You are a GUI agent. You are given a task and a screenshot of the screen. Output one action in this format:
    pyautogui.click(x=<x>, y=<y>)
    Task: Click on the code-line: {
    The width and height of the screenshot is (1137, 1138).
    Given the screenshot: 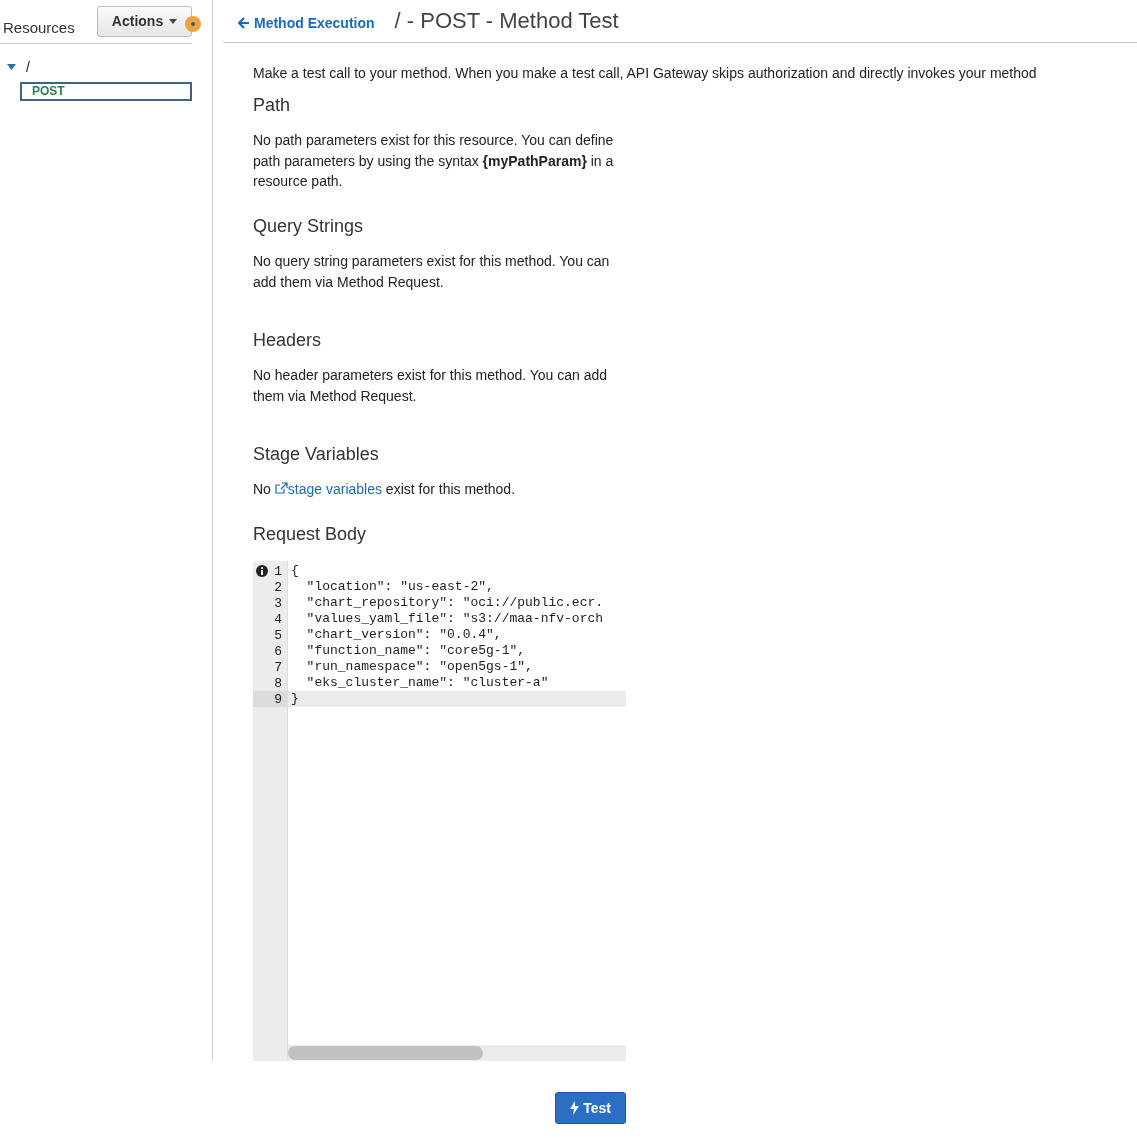 What is the action you would take?
    pyautogui.click(x=295, y=570)
    